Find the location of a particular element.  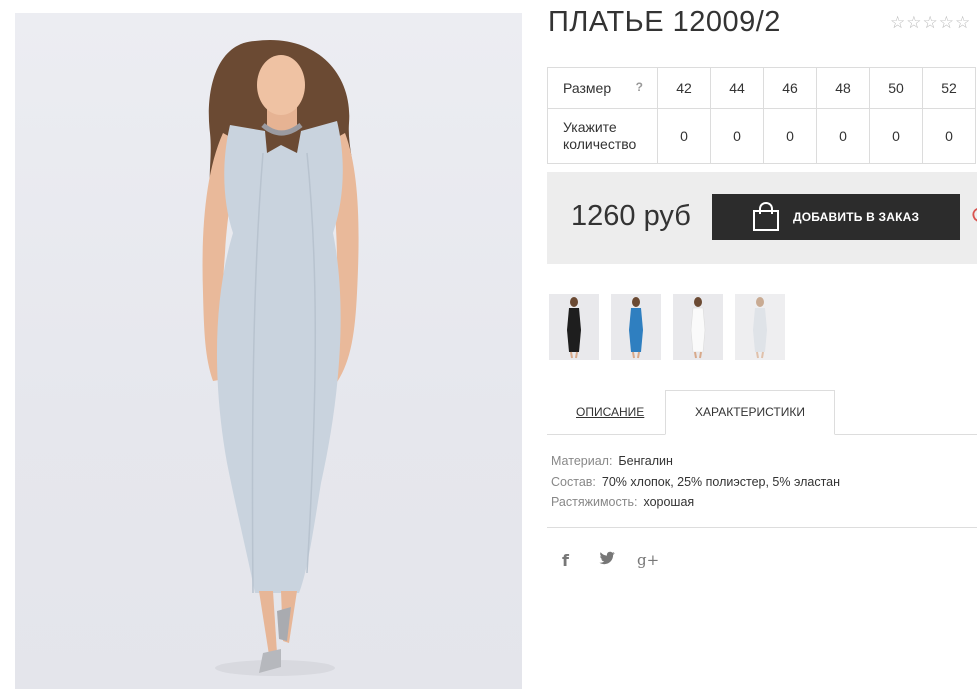

spec-key: Растяжимость: is located at coordinates (594, 502).